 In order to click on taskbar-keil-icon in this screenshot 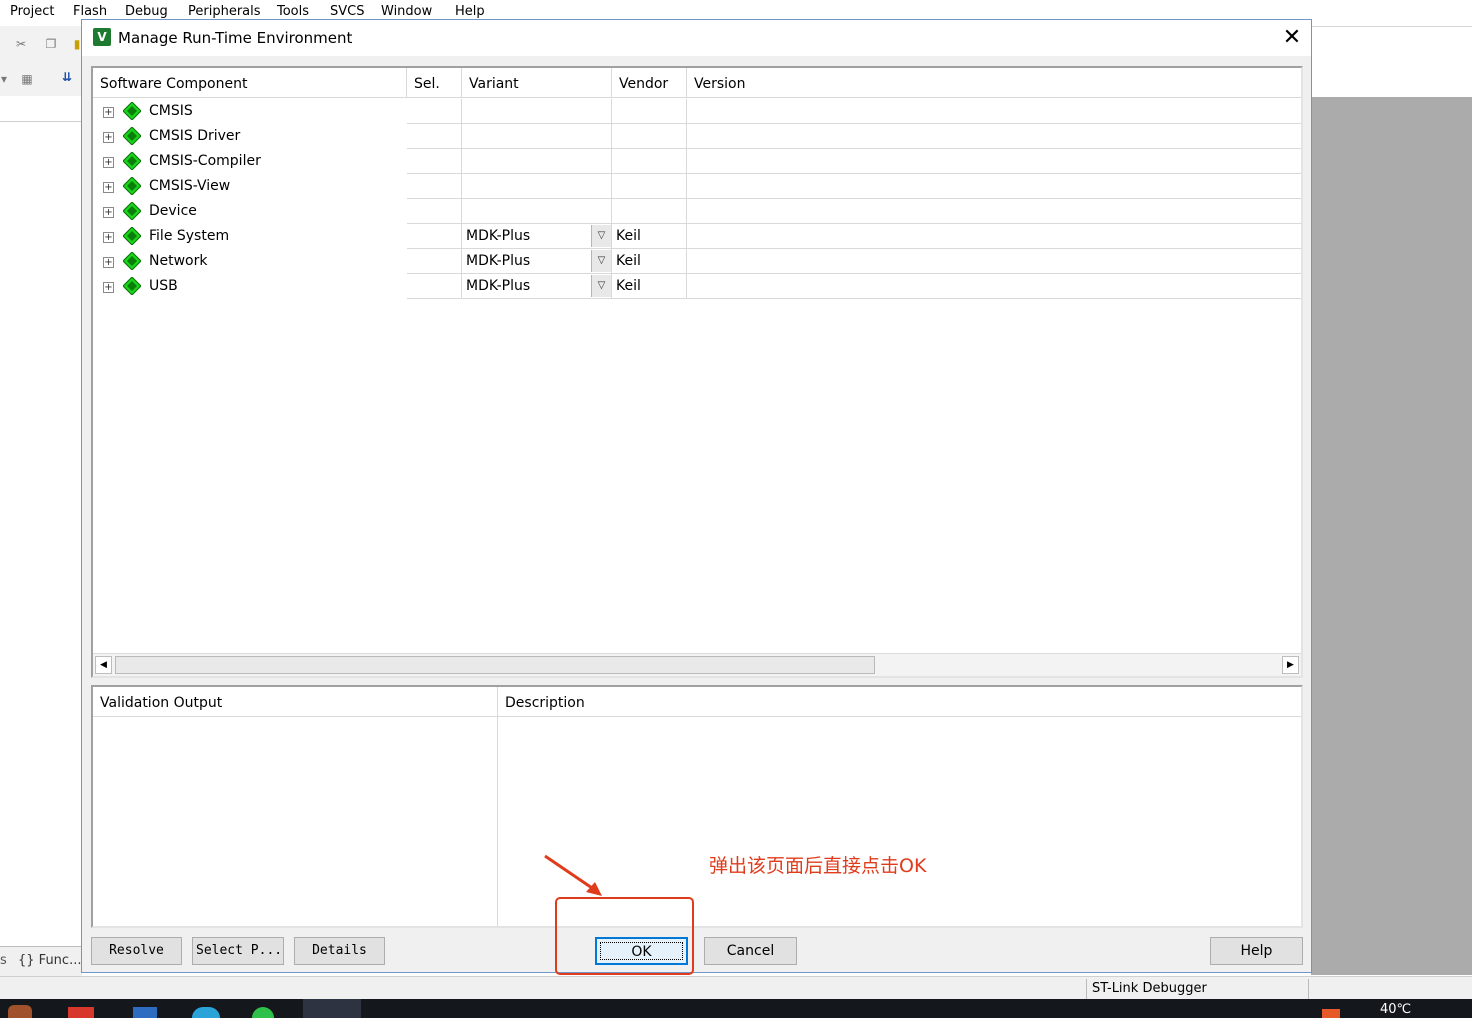, I will do `click(332, 1008)`.